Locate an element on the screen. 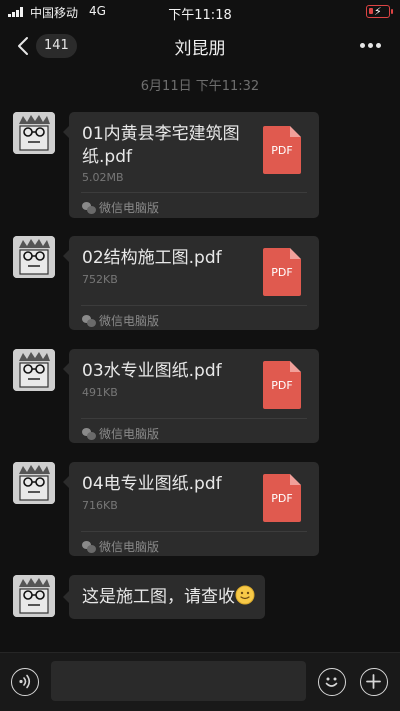  file-message: 03水专业图纸.pdf 491KB PDF 微信电脑版 is located at coordinates (191, 396).